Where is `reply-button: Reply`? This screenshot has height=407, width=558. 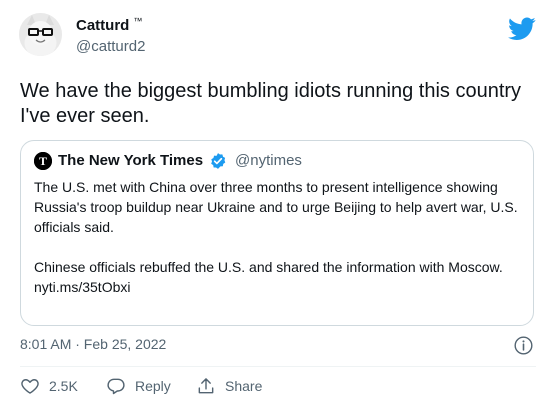
reply-button: Reply is located at coordinates (138, 386).